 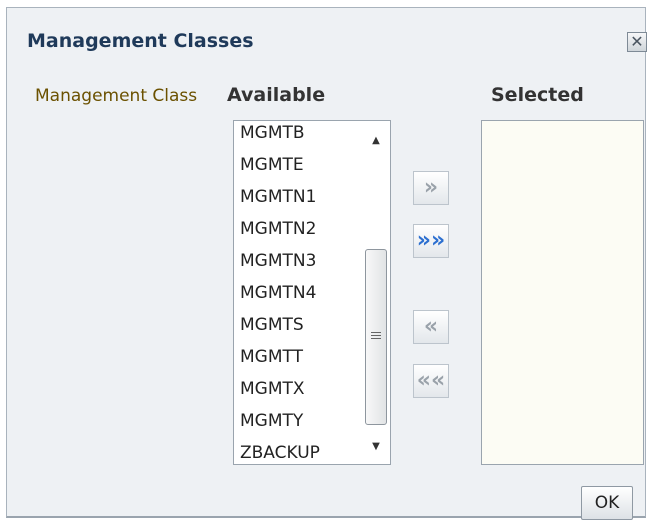 I want to click on grip-icon, so click(x=376, y=336).